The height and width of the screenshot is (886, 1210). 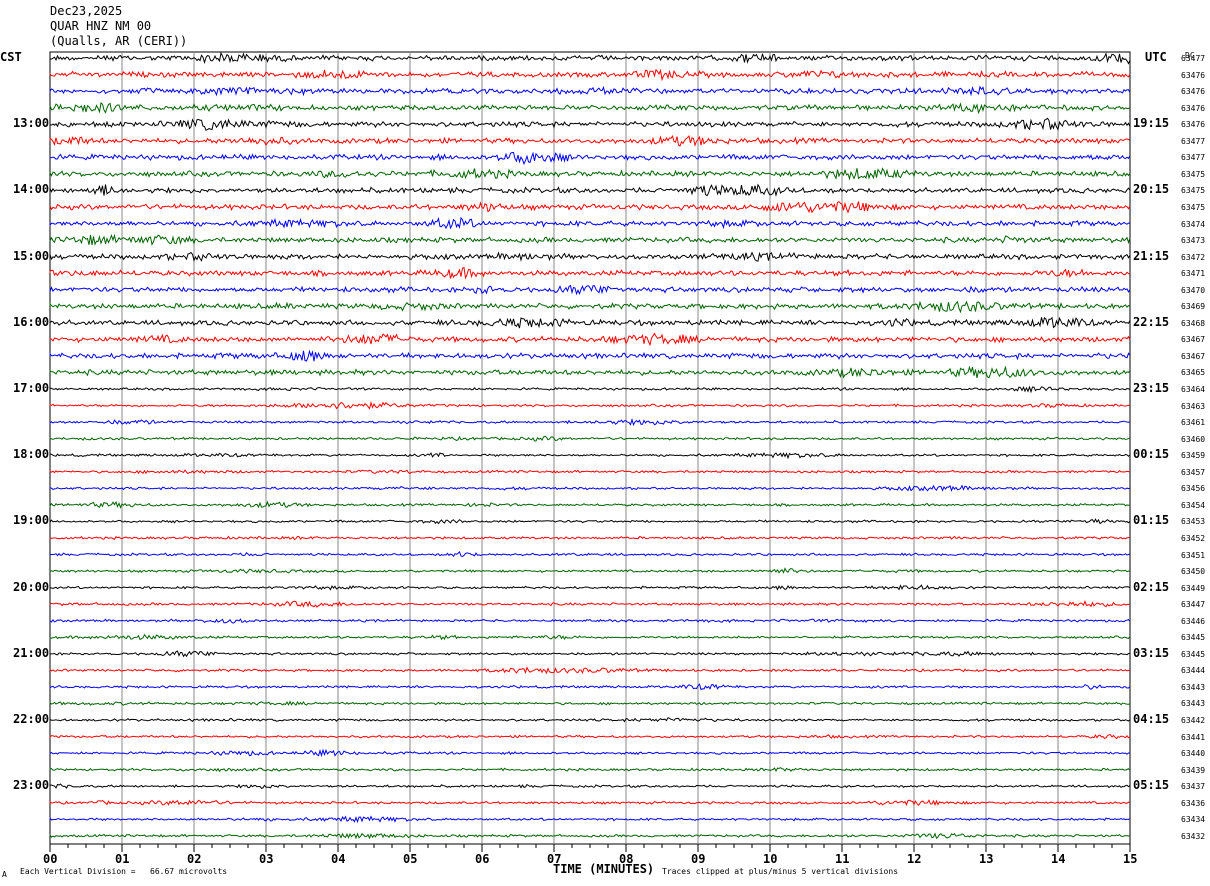 I want to click on x-tick-label: 14, so click(x=1058, y=859).